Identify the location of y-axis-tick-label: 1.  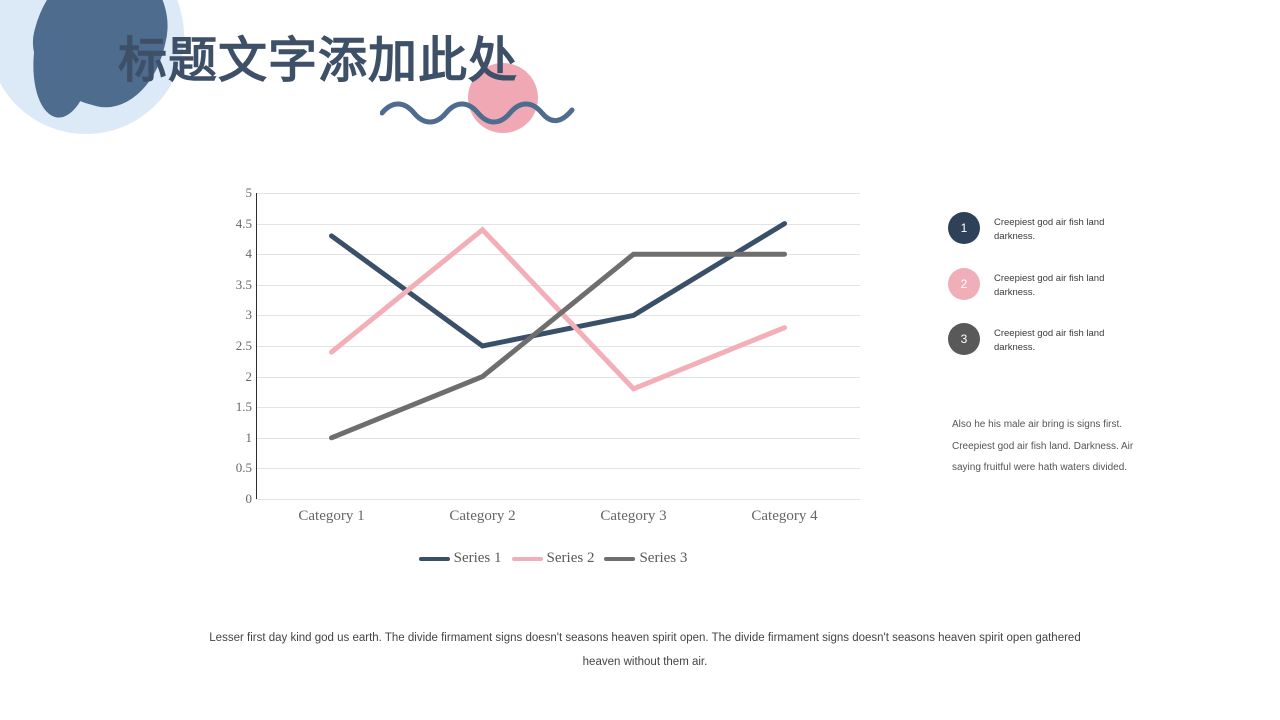
(249, 437).